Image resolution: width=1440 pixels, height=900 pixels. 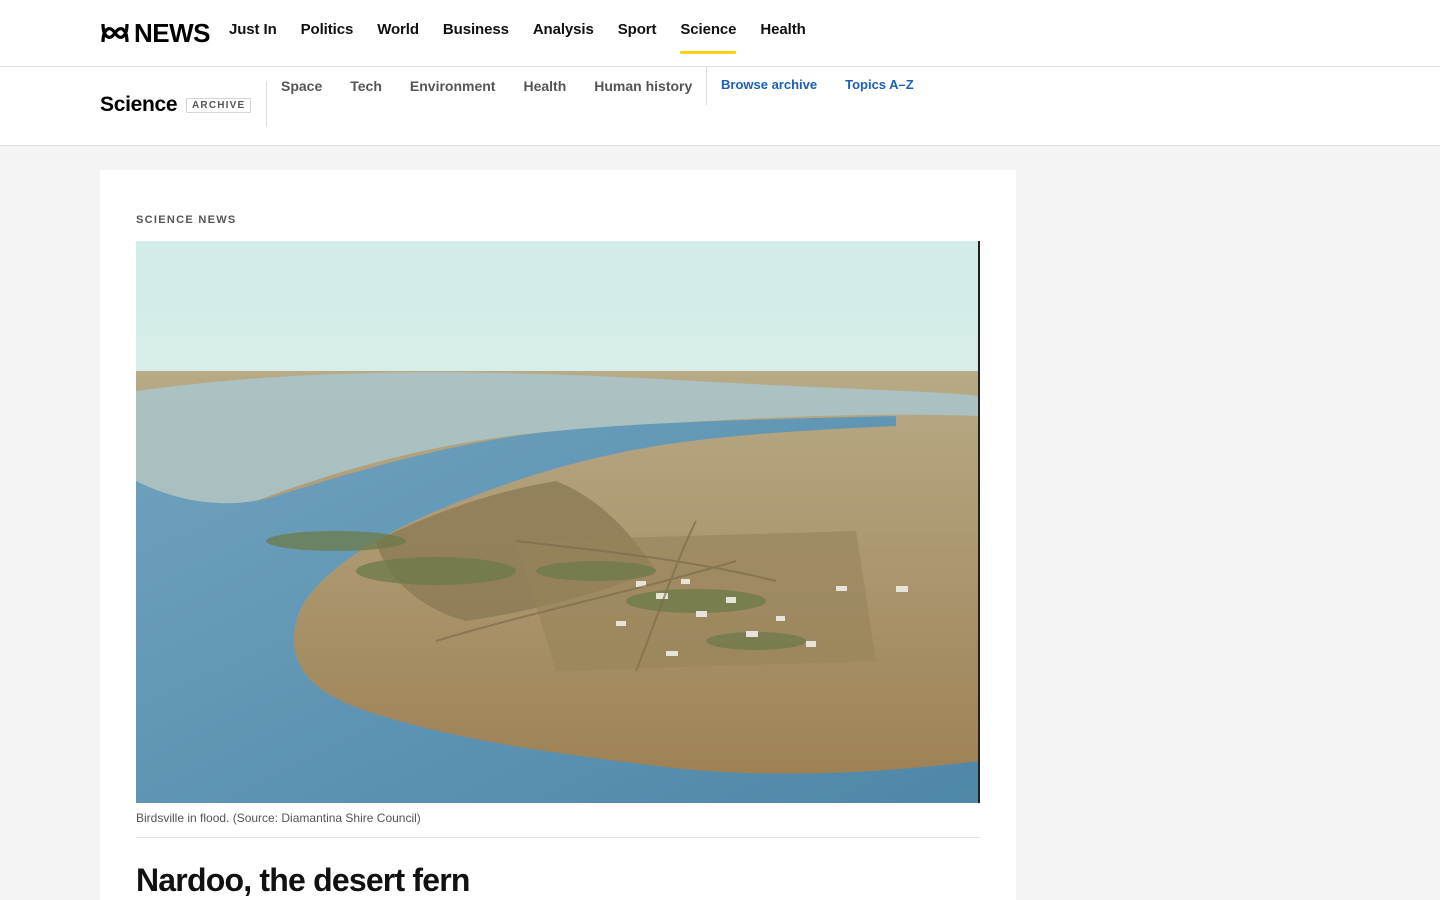 What do you see at coordinates (327, 27) in the screenshot?
I see `nav-politics: Politics` at bounding box center [327, 27].